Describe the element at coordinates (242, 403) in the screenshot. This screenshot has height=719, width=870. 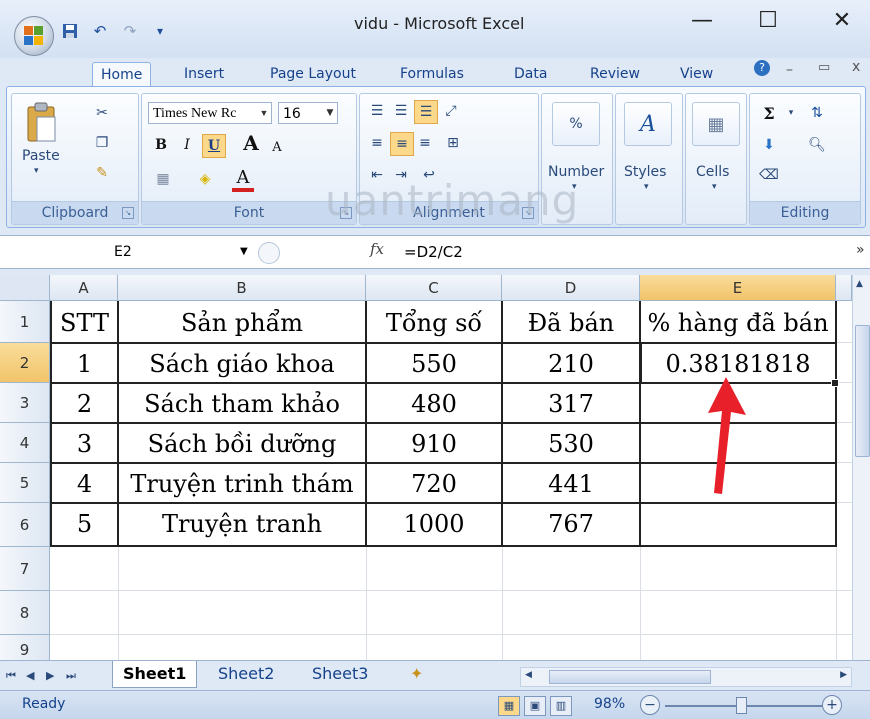
I see `cell-b3: Sách tham khảo` at that location.